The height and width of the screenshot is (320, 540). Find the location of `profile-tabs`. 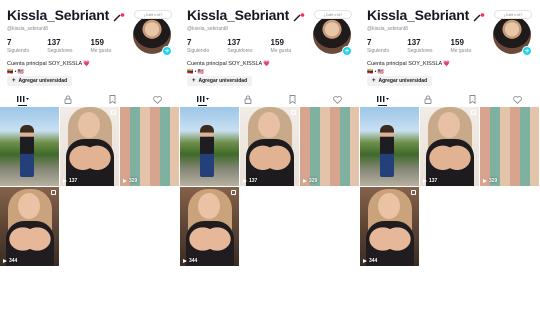

profile-tabs is located at coordinates (90, 99).